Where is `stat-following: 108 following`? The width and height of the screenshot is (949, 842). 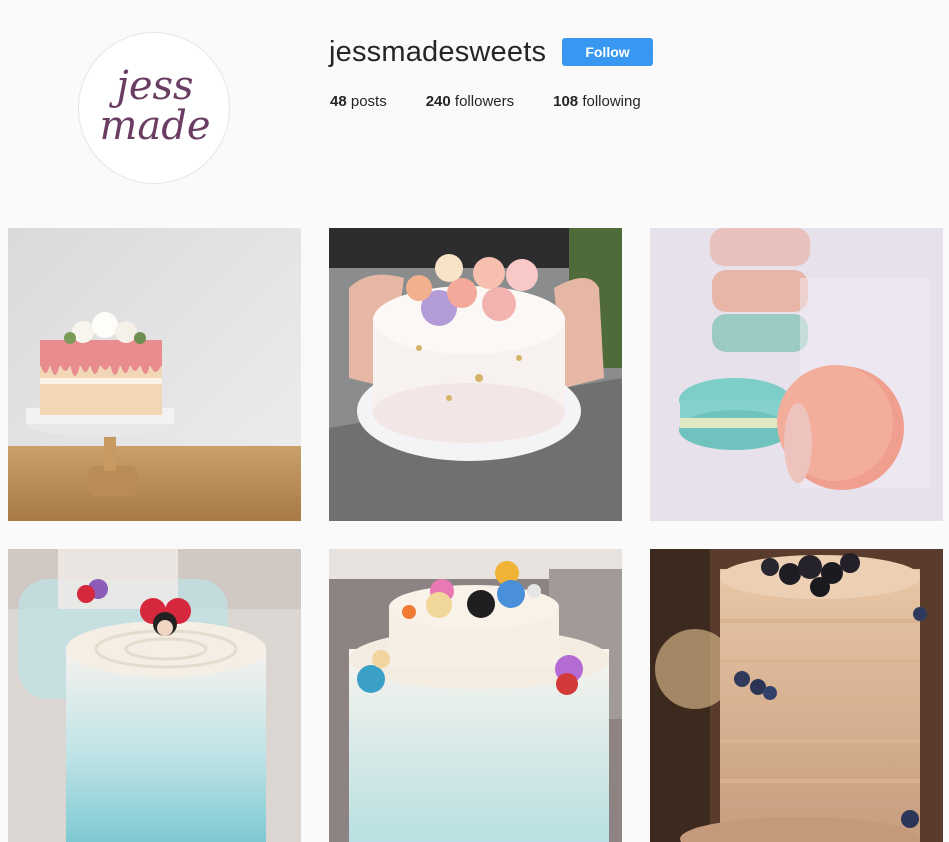 stat-following: 108 following is located at coordinates (597, 101).